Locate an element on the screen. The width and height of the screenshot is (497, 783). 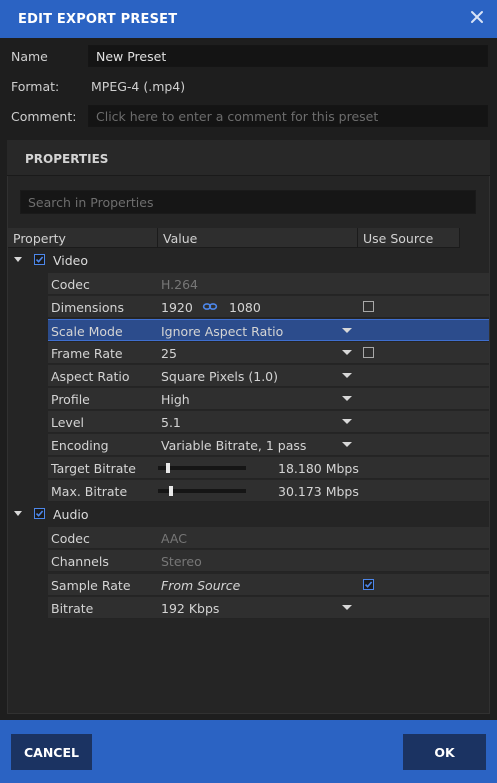
property-value: 192 Kbps is located at coordinates (190, 608).